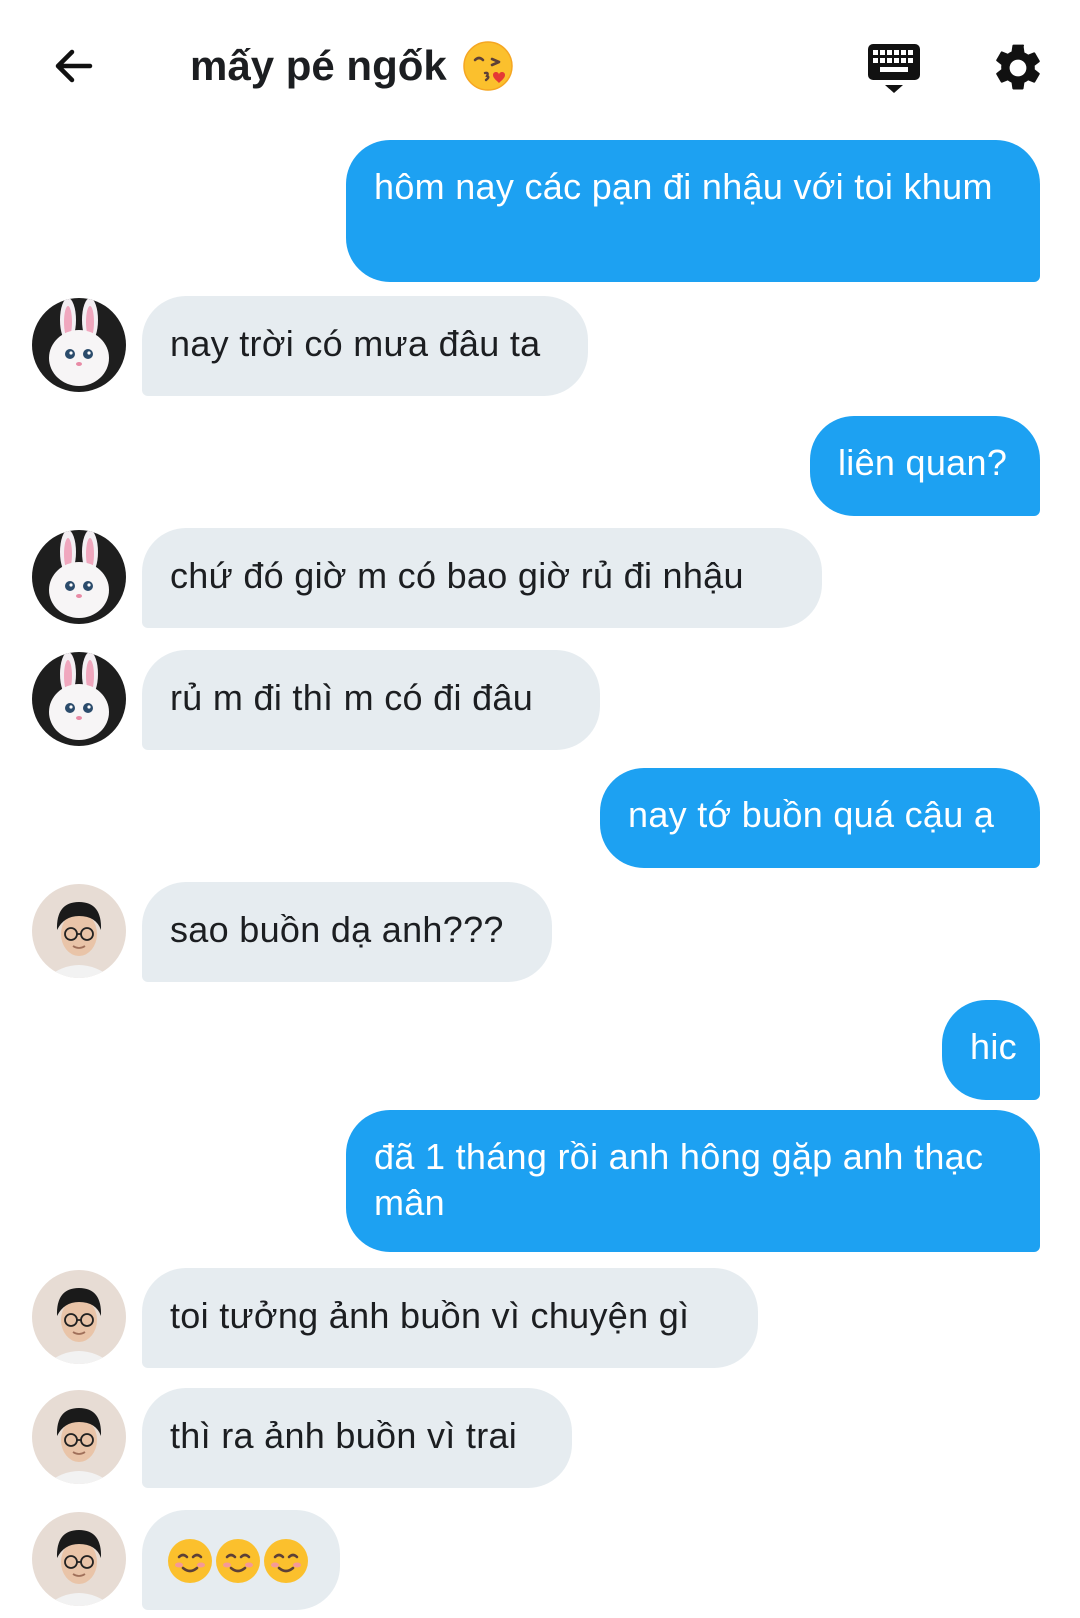  I want to click on message-text: liên quan?, so click(923, 462).